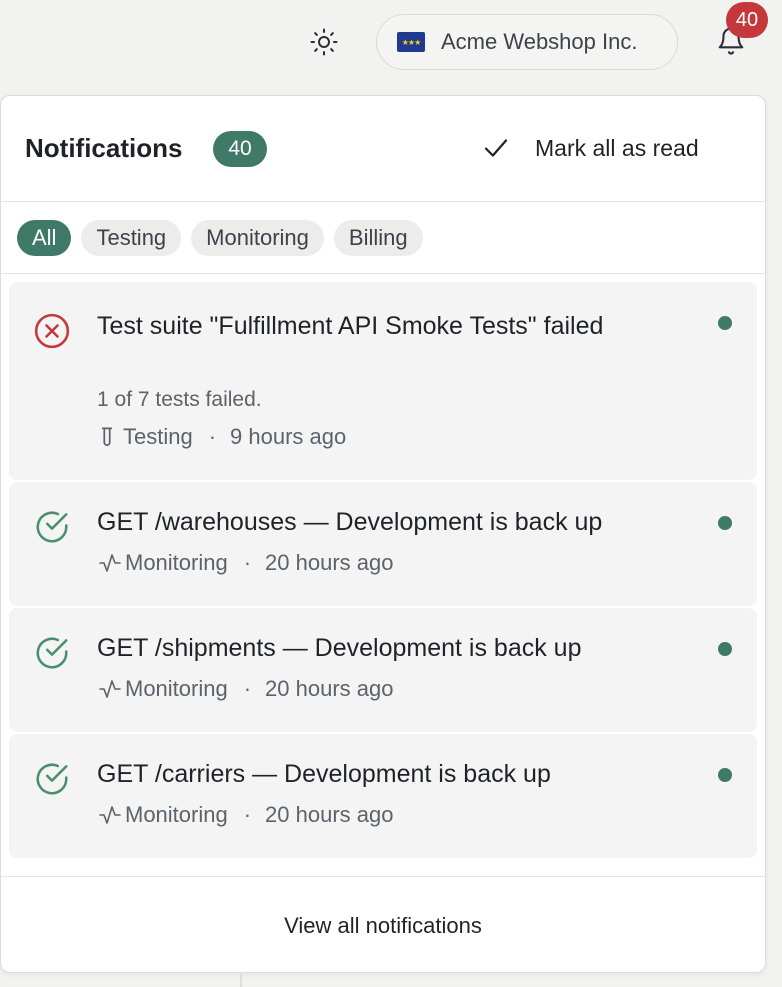 This screenshot has width=782, height=987. Describe the element at coordinates (411, 42) in the screenshot. I see `eu-flag-icon: ★★★` at that location.